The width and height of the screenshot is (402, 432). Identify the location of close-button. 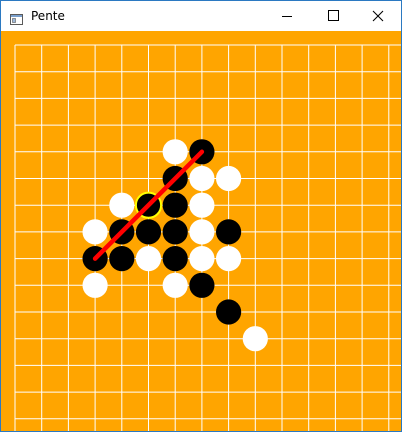
(378, 16).